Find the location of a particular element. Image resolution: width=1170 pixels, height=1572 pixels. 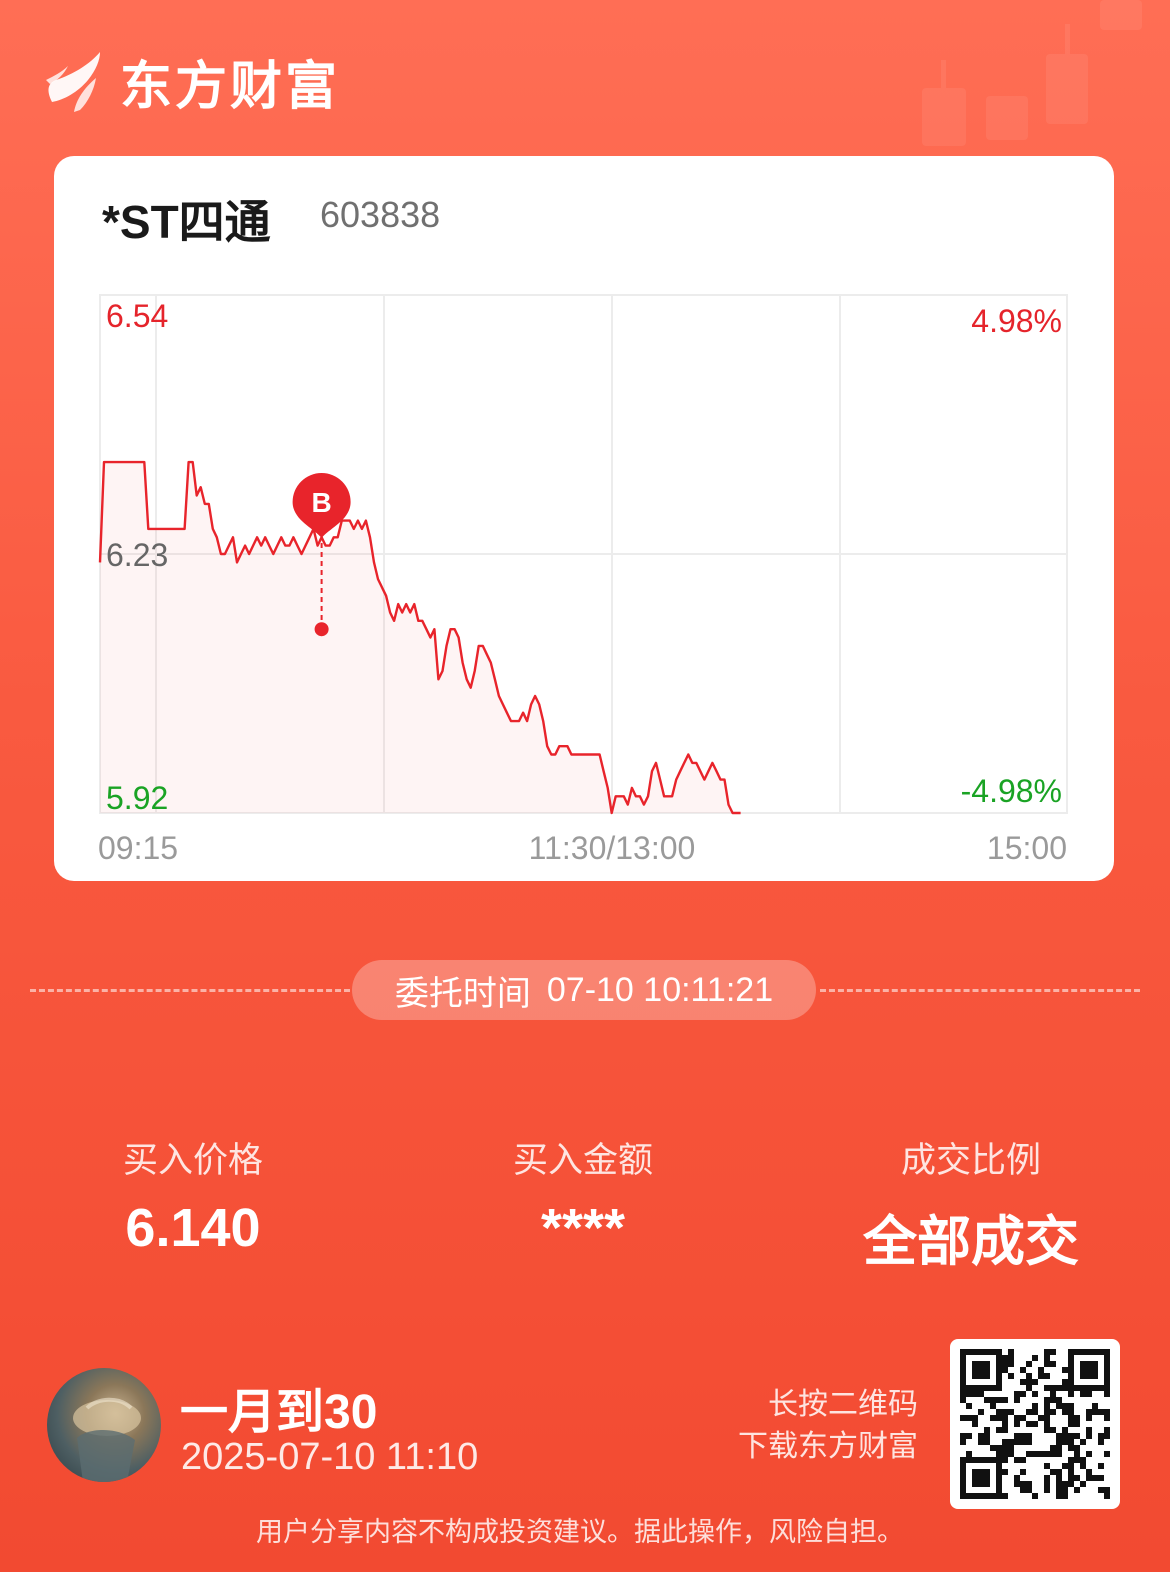

qr-code-icon is located at coordinates (1035, 1424).